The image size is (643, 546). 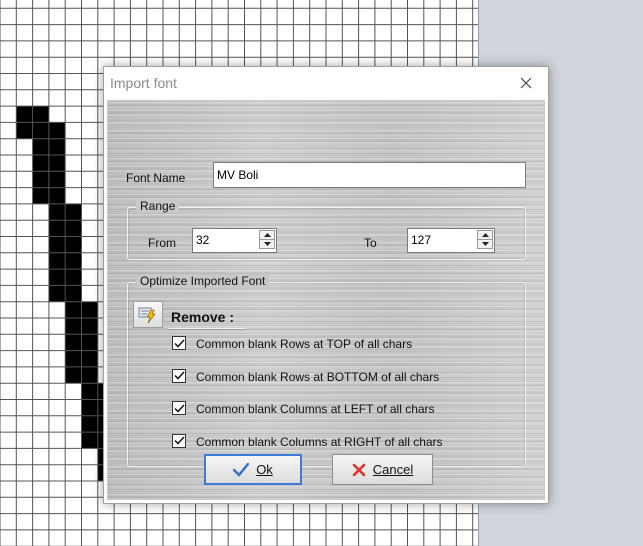 I want to click on option-label: Common blank Rows at BOTTOM of all chars, so click(x=317, y=377).